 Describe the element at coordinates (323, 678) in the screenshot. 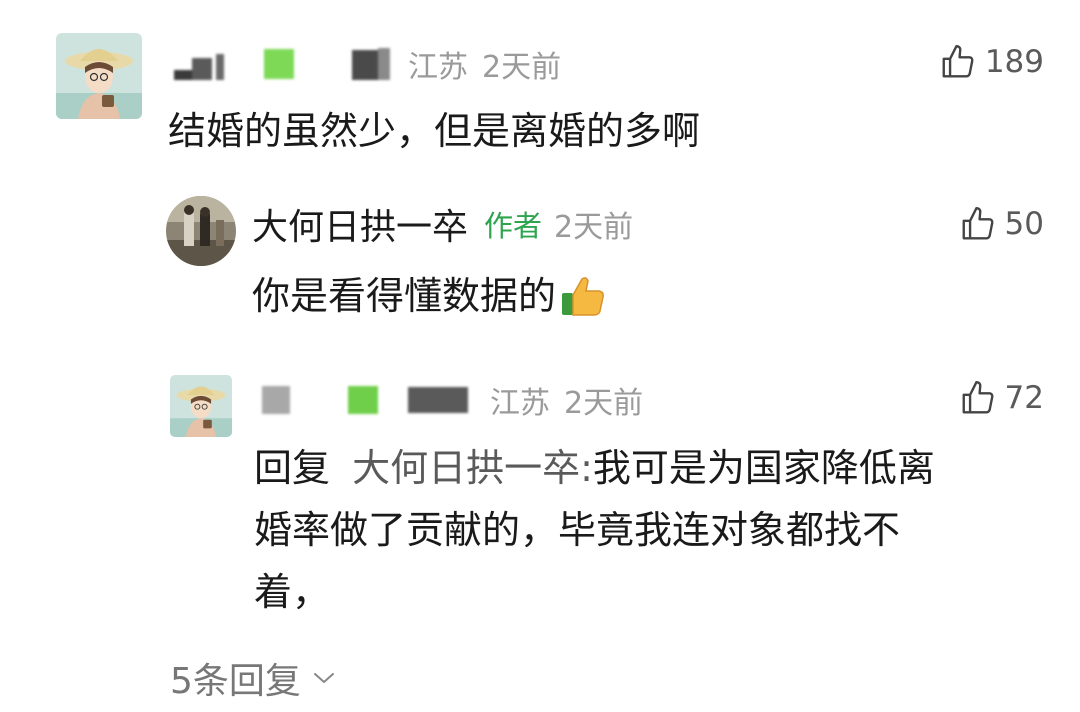

I see `chevron-down-icon` at that location.